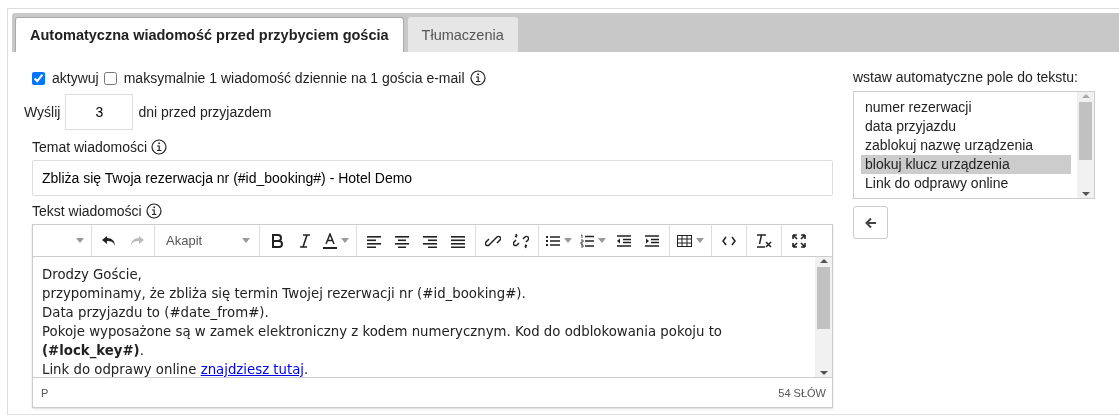  Describe the element at coordinates (284, 294) in the screenshot. I see `body-paragraph: przypominamy, że zbliża się termin Twojej rezerwacji nr (#id_booking#).` at that location.